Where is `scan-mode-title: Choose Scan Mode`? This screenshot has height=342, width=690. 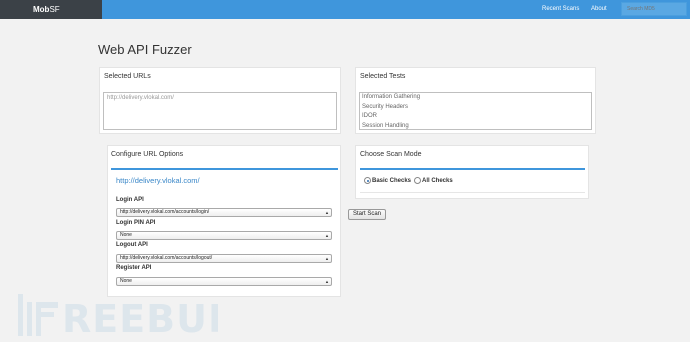 scan-mode-title: Choose Scan Mode is located at coordinates (391, 154).